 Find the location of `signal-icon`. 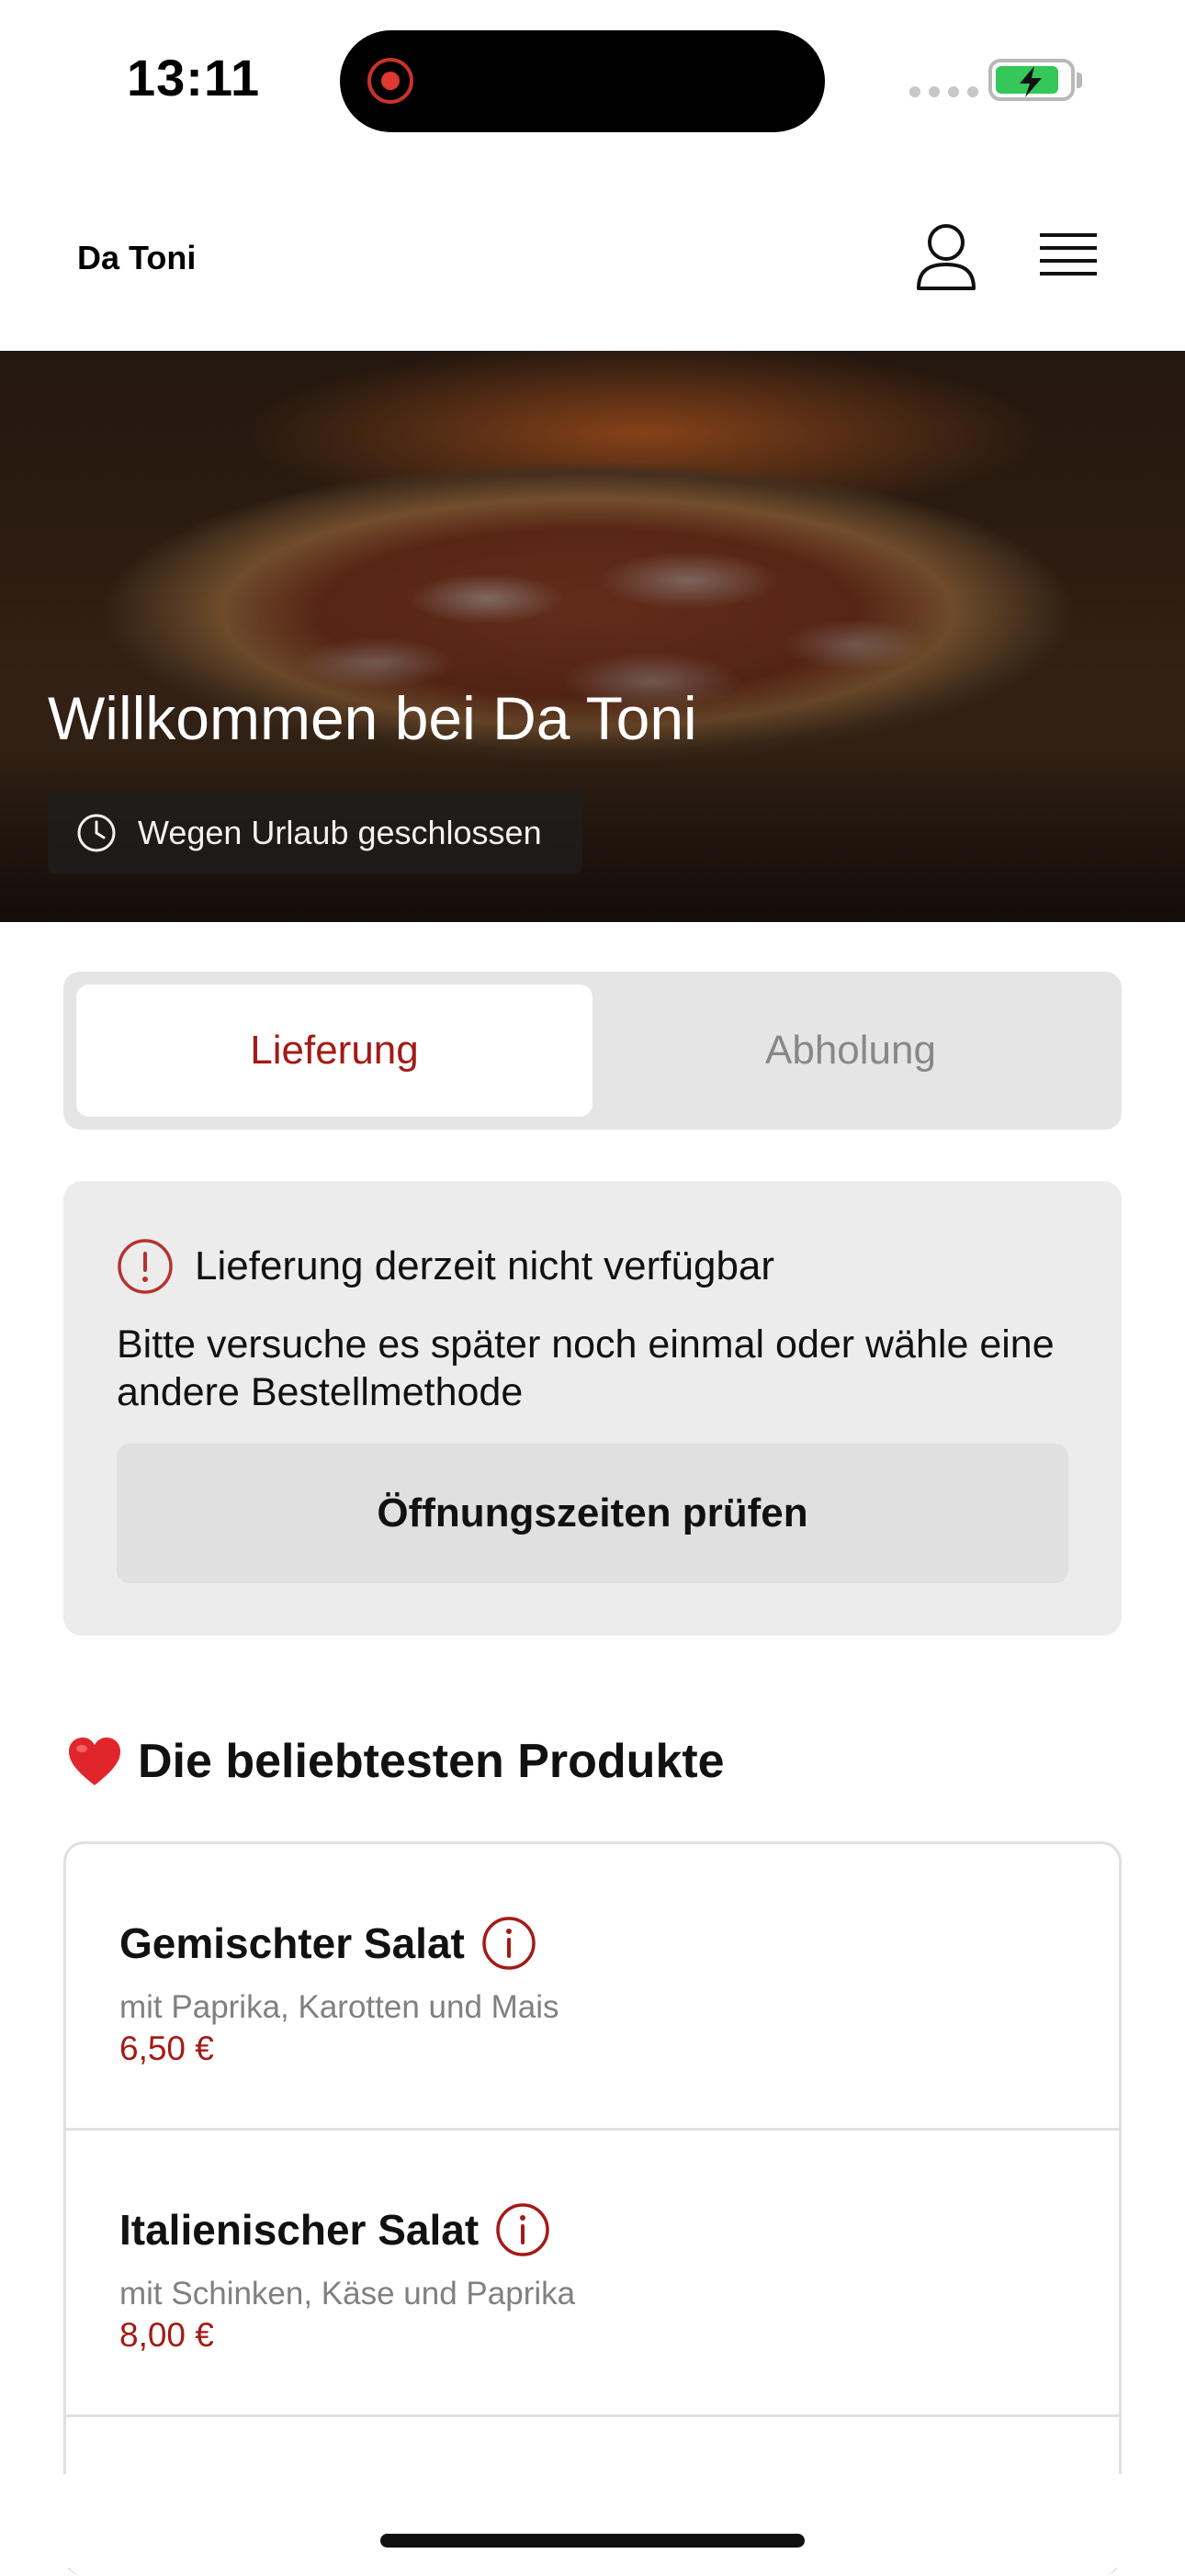

signal-icon is located at coordinates (943, 91).